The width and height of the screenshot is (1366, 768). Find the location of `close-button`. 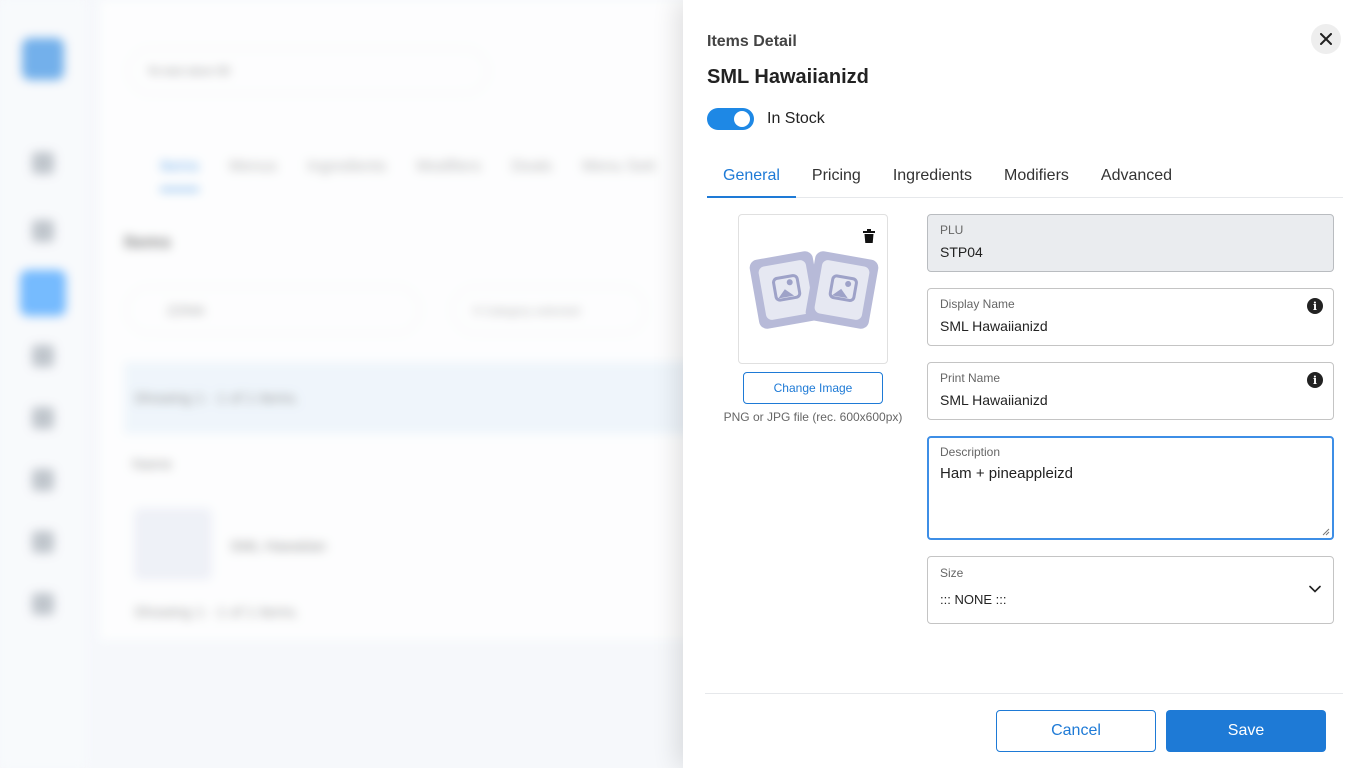

close-button is located at coordinates (1326, 39).